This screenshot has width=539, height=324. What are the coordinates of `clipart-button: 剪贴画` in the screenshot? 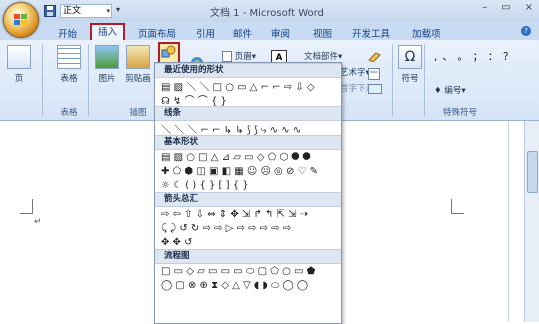 It's located at (138, 64).